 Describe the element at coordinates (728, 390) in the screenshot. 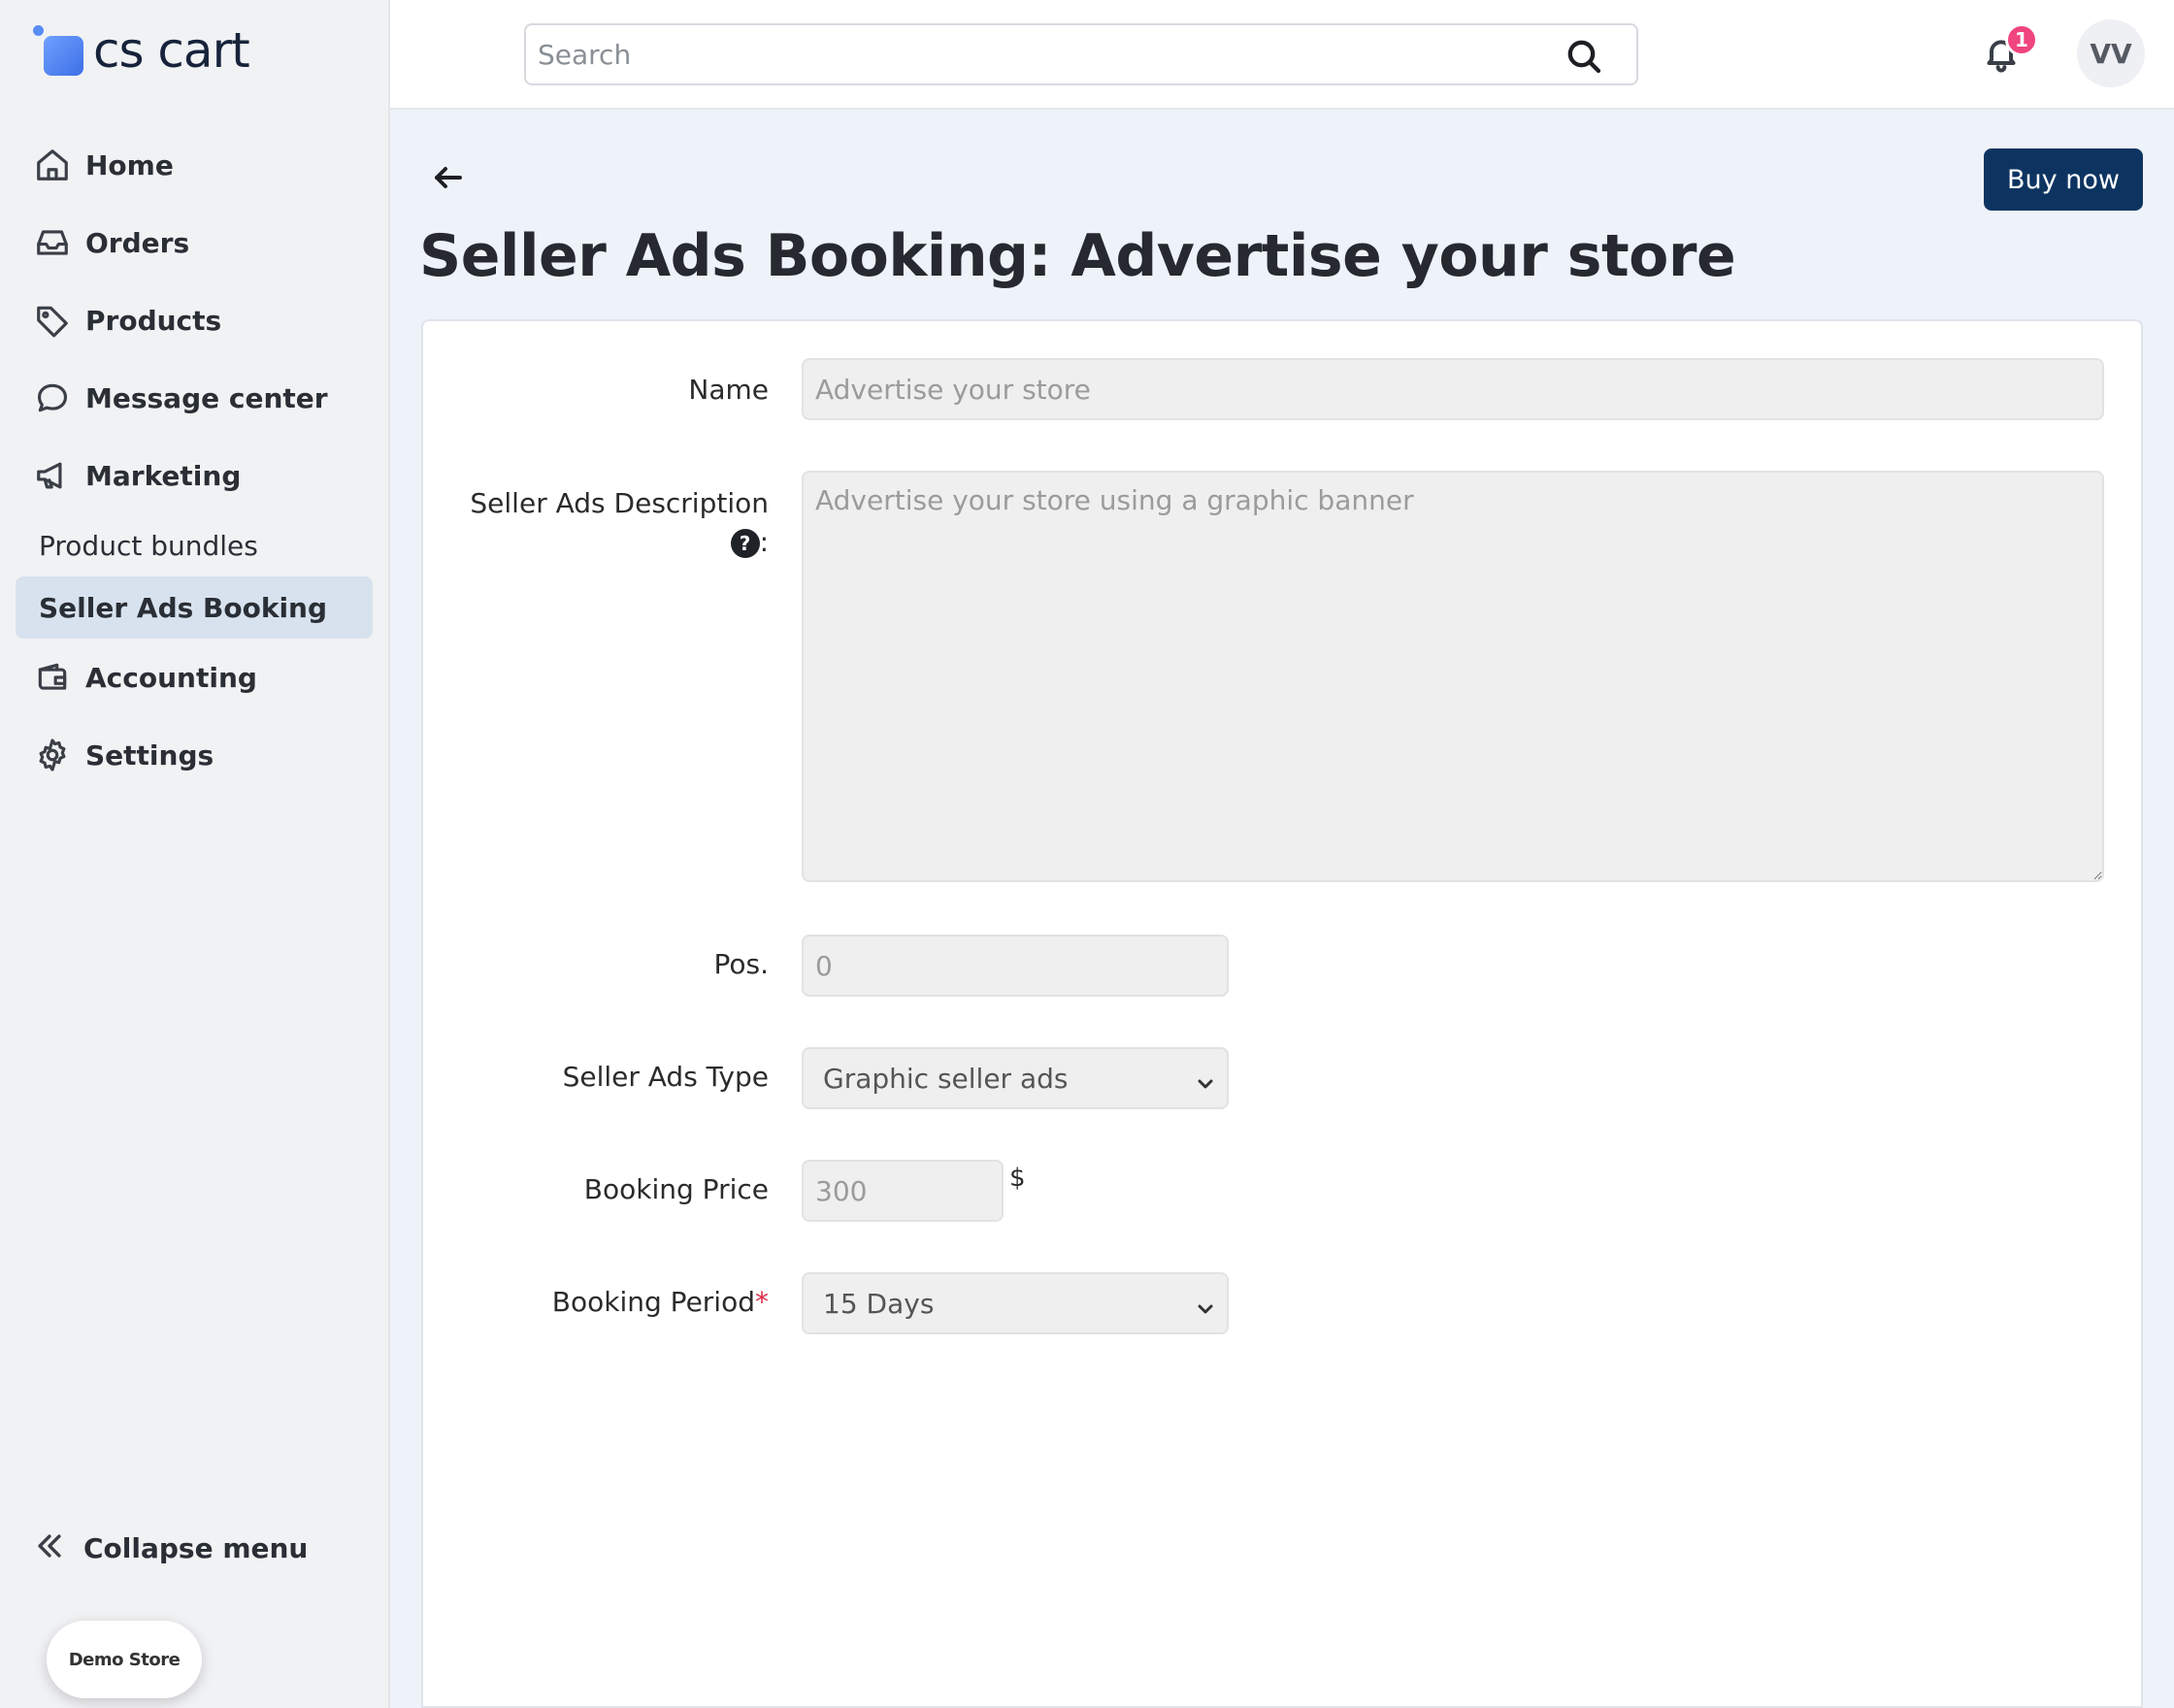

I see `name-label: Name` at that location.